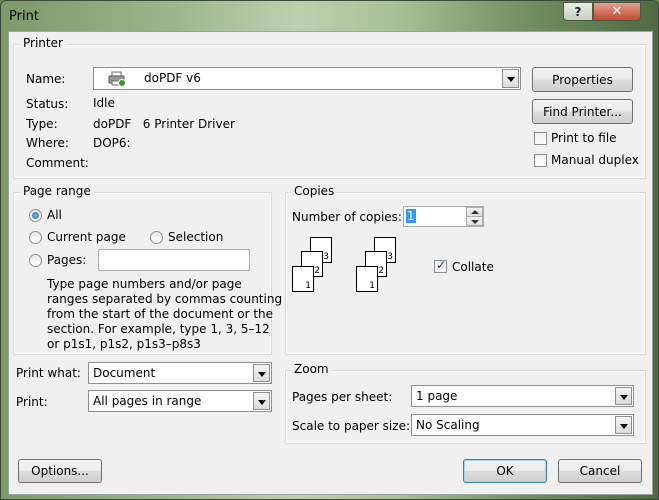 The image size is (659, 500). Describe the element at coordinates (32, 402) in the screenshot. I see `print-label: Print:` at that location.